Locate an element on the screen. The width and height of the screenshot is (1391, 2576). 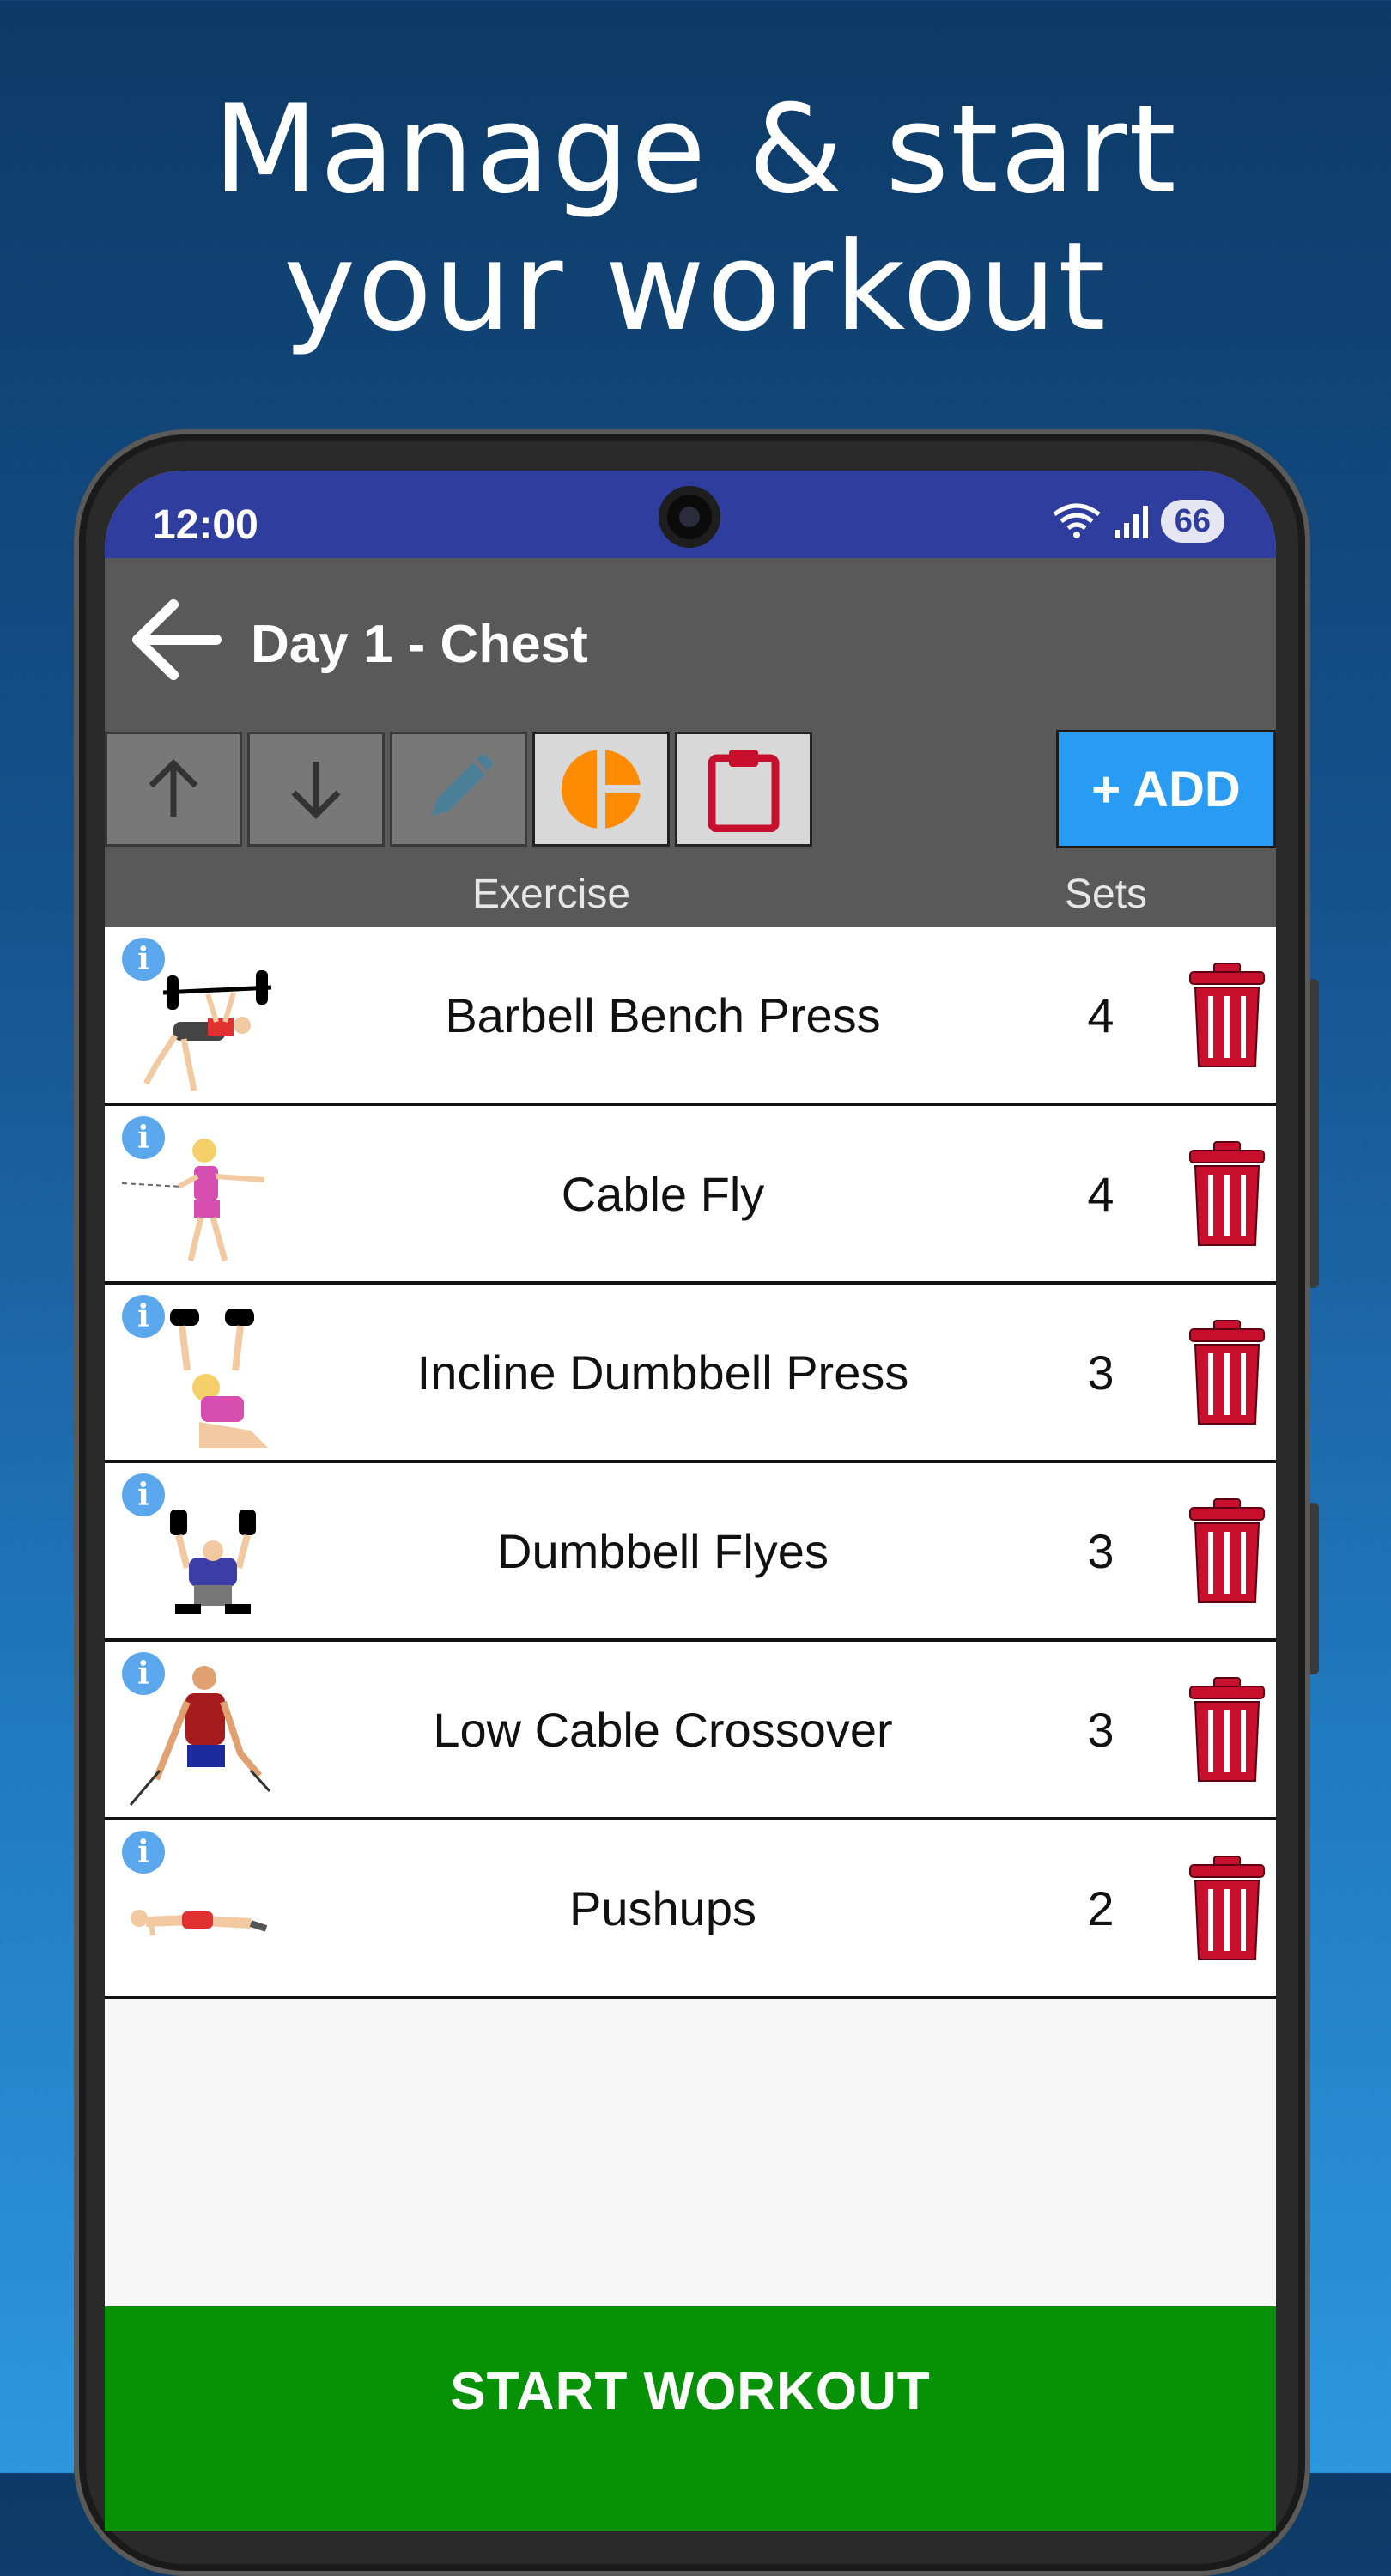
exercise-row: i Incline Dumbbell Press 3 is located at coordinates (690, 1374).